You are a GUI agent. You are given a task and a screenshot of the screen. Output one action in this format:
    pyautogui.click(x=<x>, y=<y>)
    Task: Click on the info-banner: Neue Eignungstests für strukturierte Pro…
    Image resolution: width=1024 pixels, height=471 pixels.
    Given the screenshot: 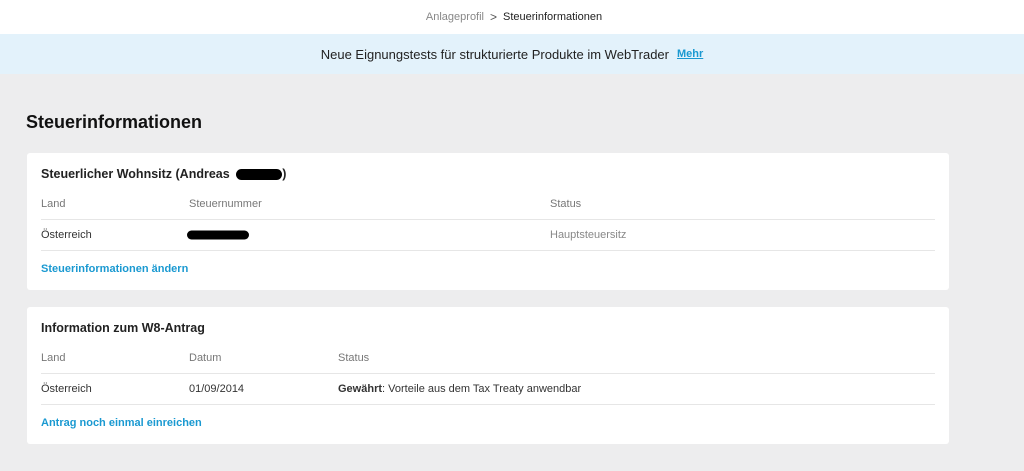 What is the action you would take?
    pyautogui.click(x=512, y=54)
    